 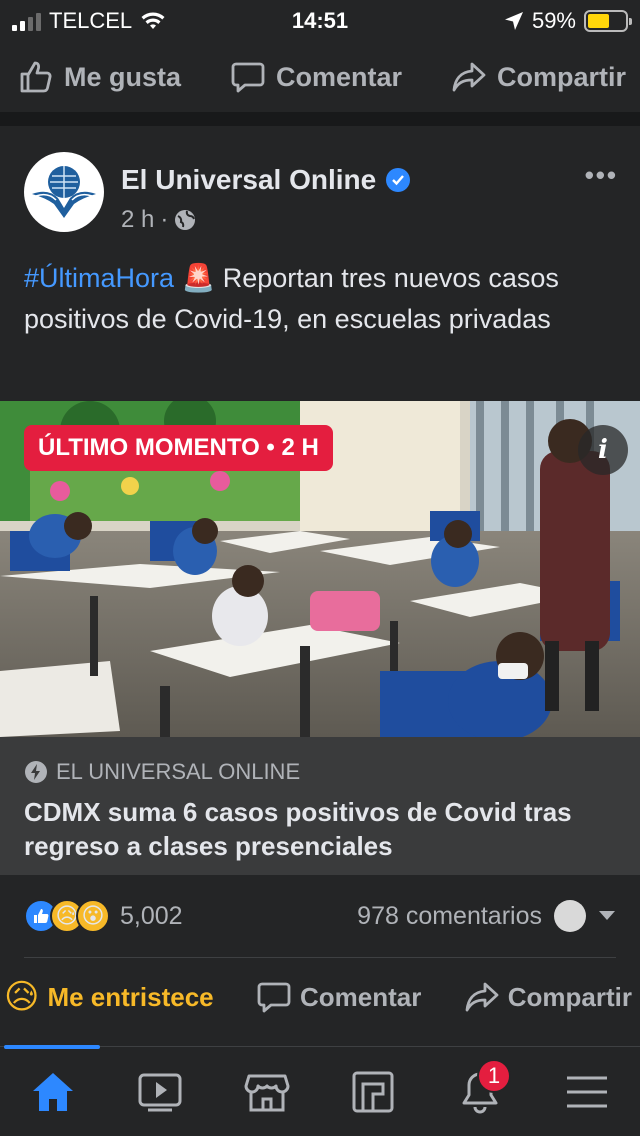 What do you see at coordinates (151, 915) in the screenshot?
I see `reaction-count: 5,002` at bounding box center [151, 915].